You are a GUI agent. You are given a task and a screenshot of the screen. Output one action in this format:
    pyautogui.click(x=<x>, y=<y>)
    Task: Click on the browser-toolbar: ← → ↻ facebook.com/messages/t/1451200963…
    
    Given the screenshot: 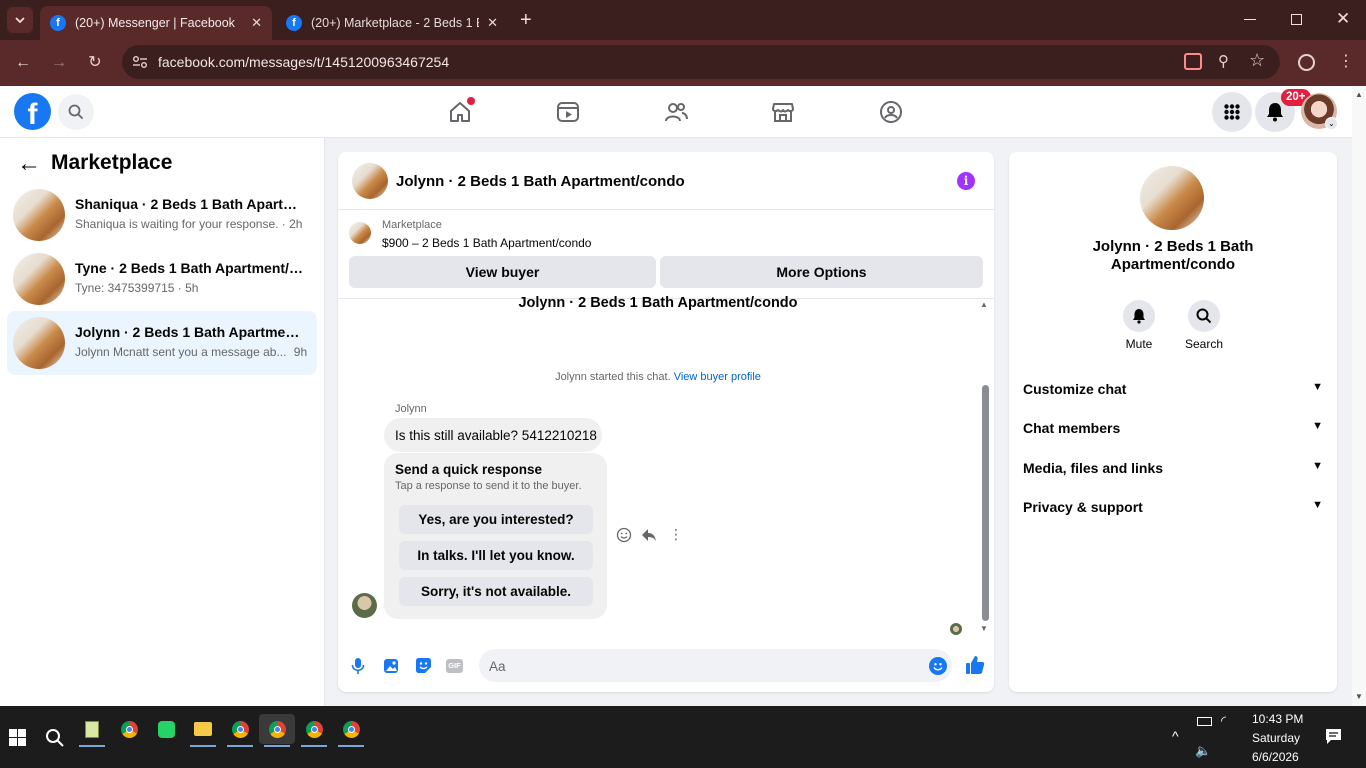 What is the action you would take?
    pyautogui.click(x=683, y=63)
    